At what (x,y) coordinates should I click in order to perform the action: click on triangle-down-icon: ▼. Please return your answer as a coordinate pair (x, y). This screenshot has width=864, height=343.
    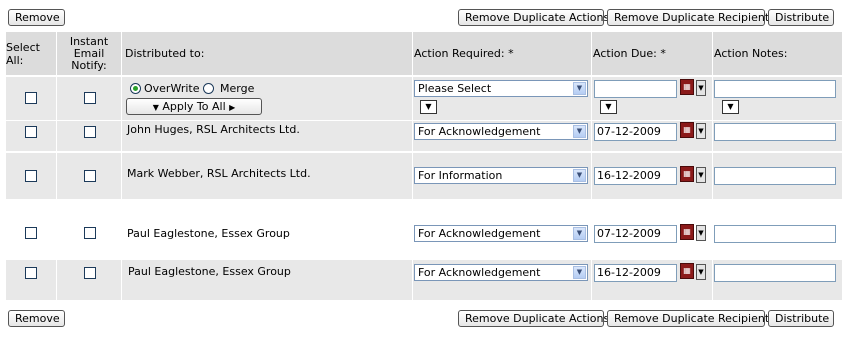
    Looking at the image, I should click on (155, 107).